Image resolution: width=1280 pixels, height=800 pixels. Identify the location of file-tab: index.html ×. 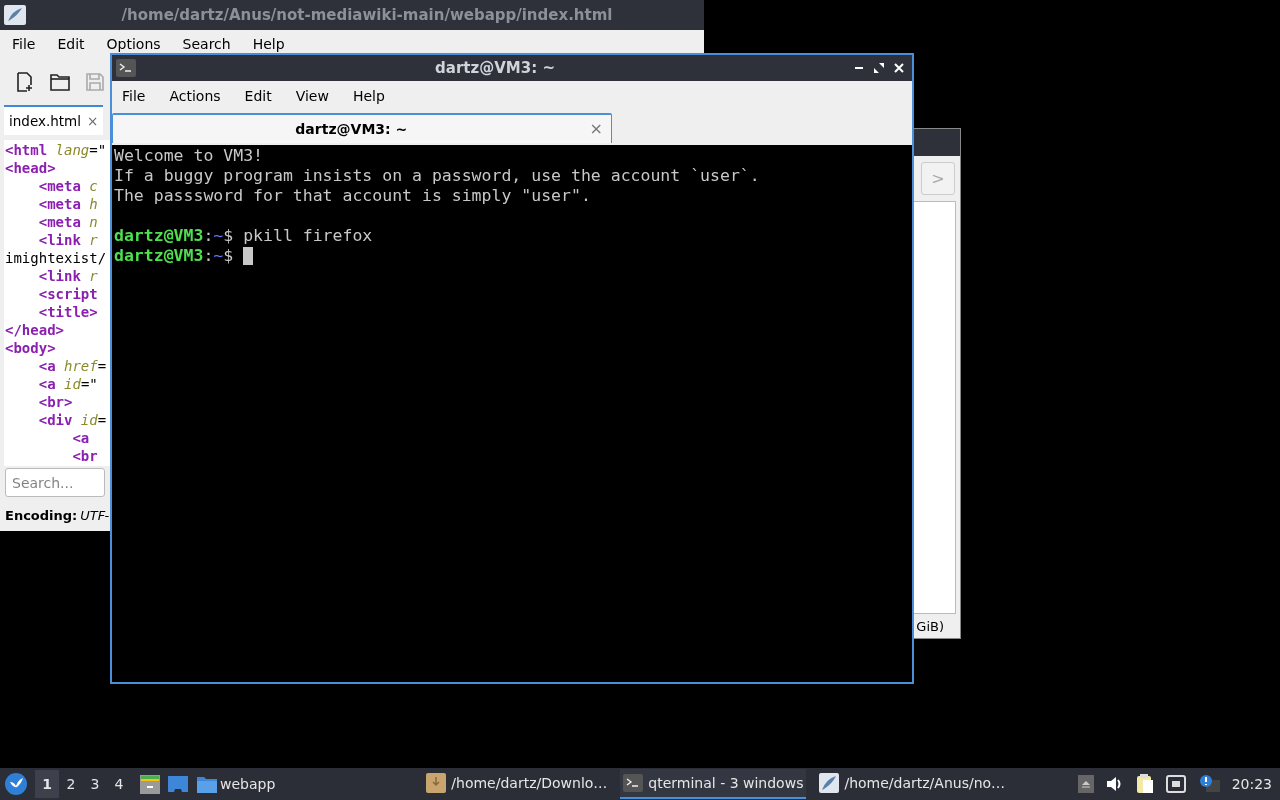
(54, 120).